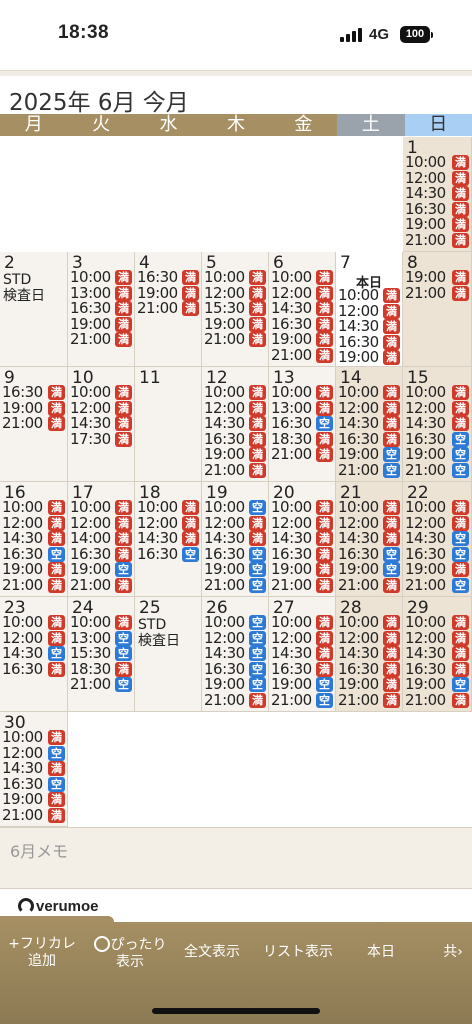 This screenshot has width=472, height=1024. I want to click on day-number: 2, so click(9, 263).